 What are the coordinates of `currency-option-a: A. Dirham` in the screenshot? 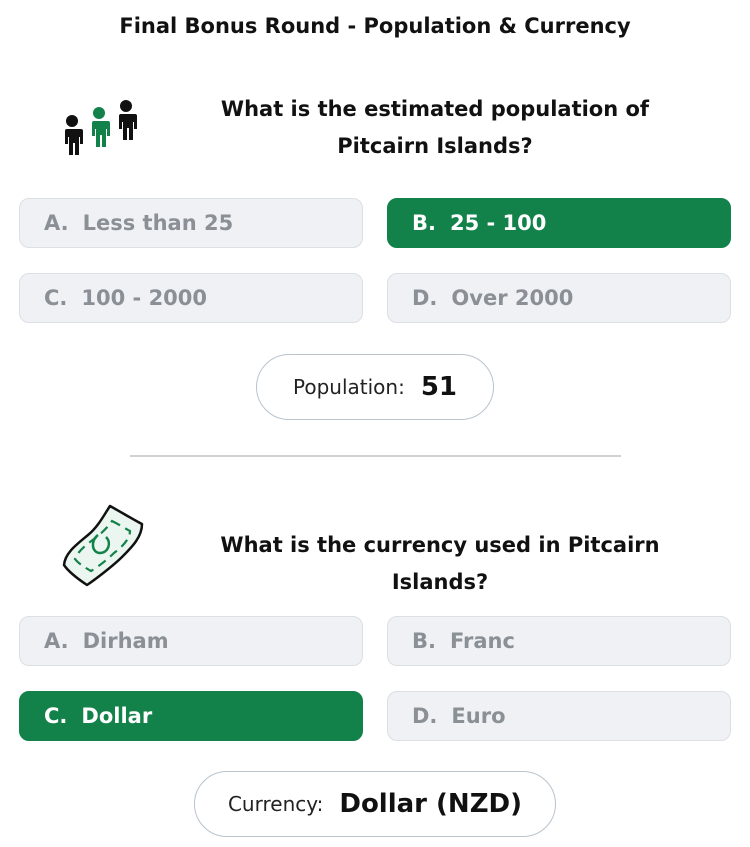 It's located at (191, 641).